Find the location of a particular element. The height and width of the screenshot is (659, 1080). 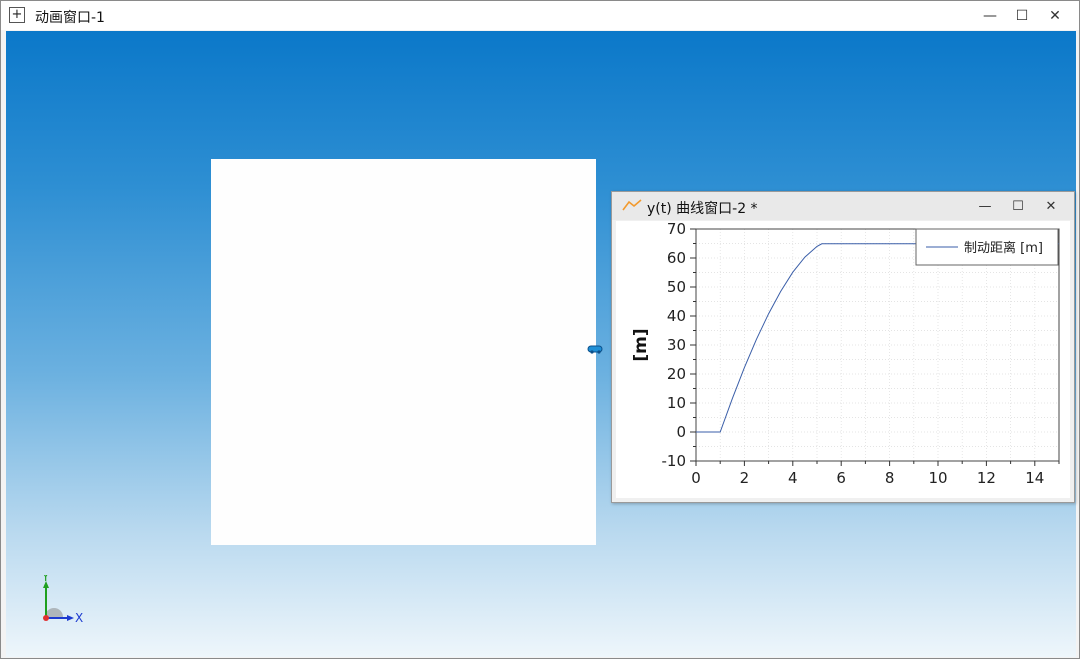

plot-window-title: y(t) 曲线窗口-2 * is located at coordinates (702, 209).